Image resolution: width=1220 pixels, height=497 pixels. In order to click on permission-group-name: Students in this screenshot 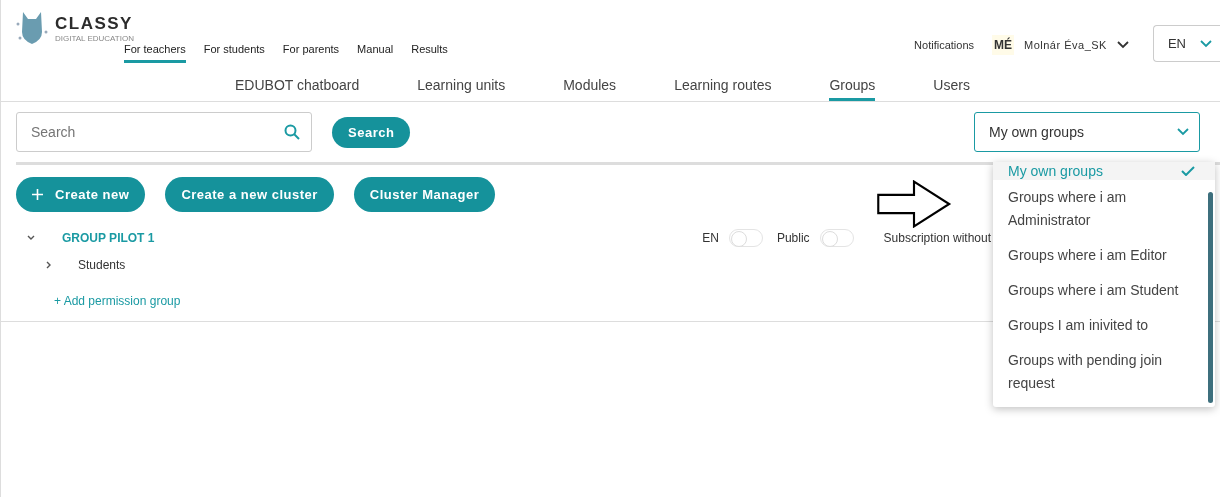, I will do `click(102, 265)`.